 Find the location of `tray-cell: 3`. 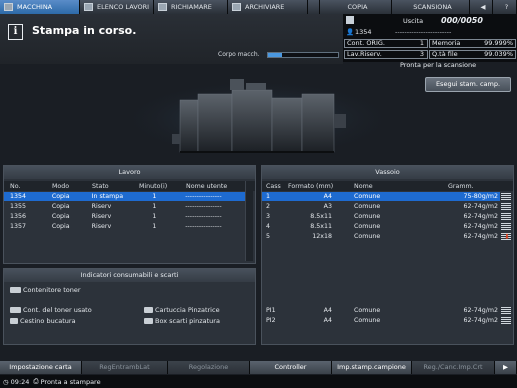

tray-cell: 3 is located at coordinates (268, 216).